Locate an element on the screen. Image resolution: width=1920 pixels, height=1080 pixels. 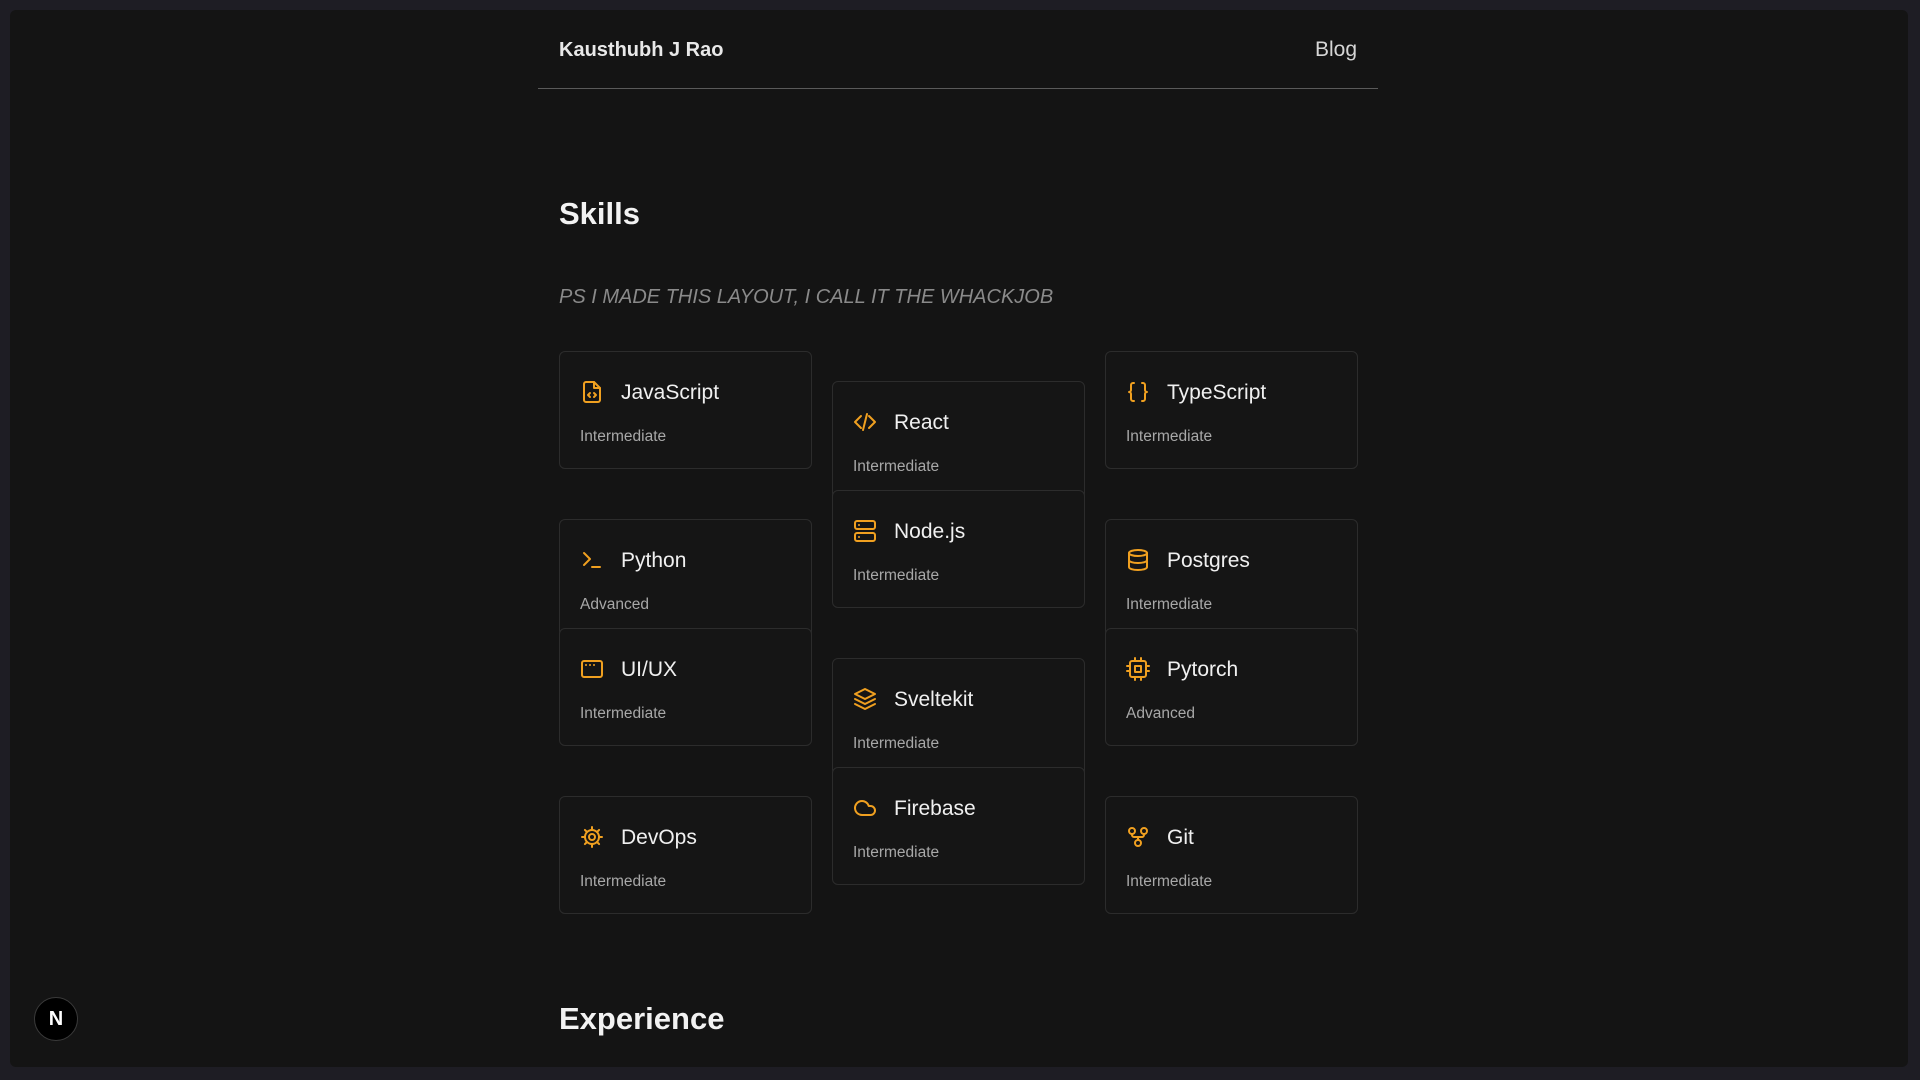
layers-icon is located at coordinates (865, 699).